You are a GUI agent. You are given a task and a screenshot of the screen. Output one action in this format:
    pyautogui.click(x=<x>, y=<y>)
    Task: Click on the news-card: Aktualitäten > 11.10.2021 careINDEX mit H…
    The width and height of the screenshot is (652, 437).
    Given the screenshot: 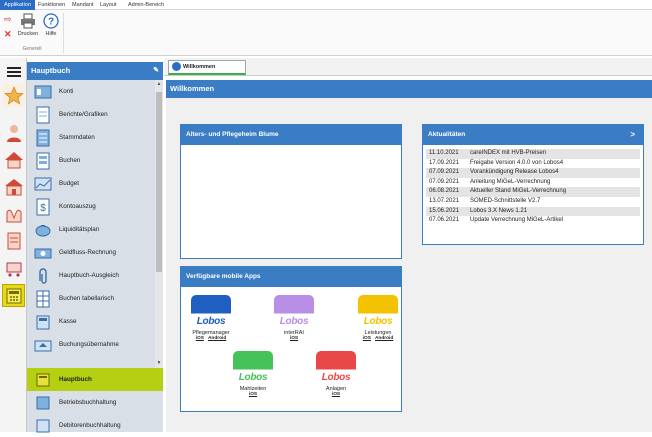 What is the action you would take?
    pyautogui.click(x=533, y=184)
    